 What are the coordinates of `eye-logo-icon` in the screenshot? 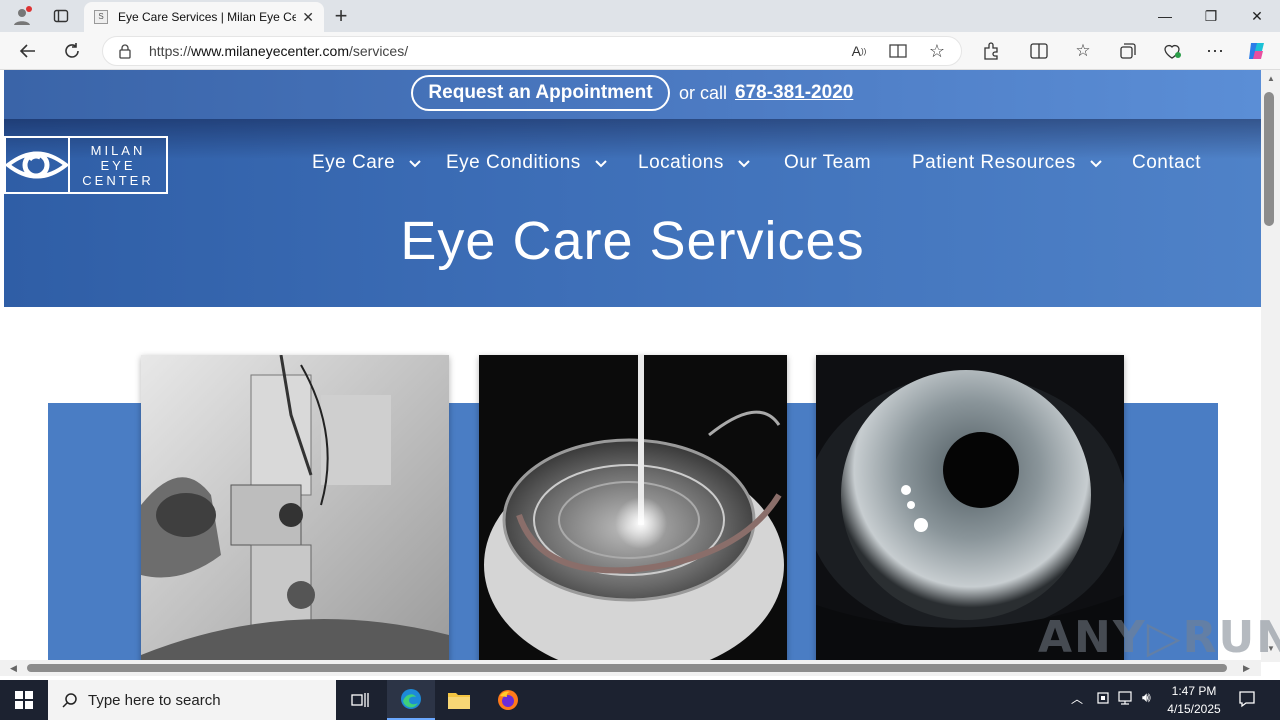 It's located at (37, 165).